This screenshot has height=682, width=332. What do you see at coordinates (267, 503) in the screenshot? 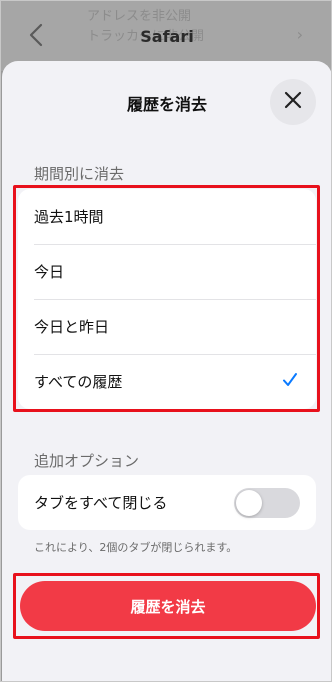
I see `close-tabs-toggle` at bounding box center [267, 503].